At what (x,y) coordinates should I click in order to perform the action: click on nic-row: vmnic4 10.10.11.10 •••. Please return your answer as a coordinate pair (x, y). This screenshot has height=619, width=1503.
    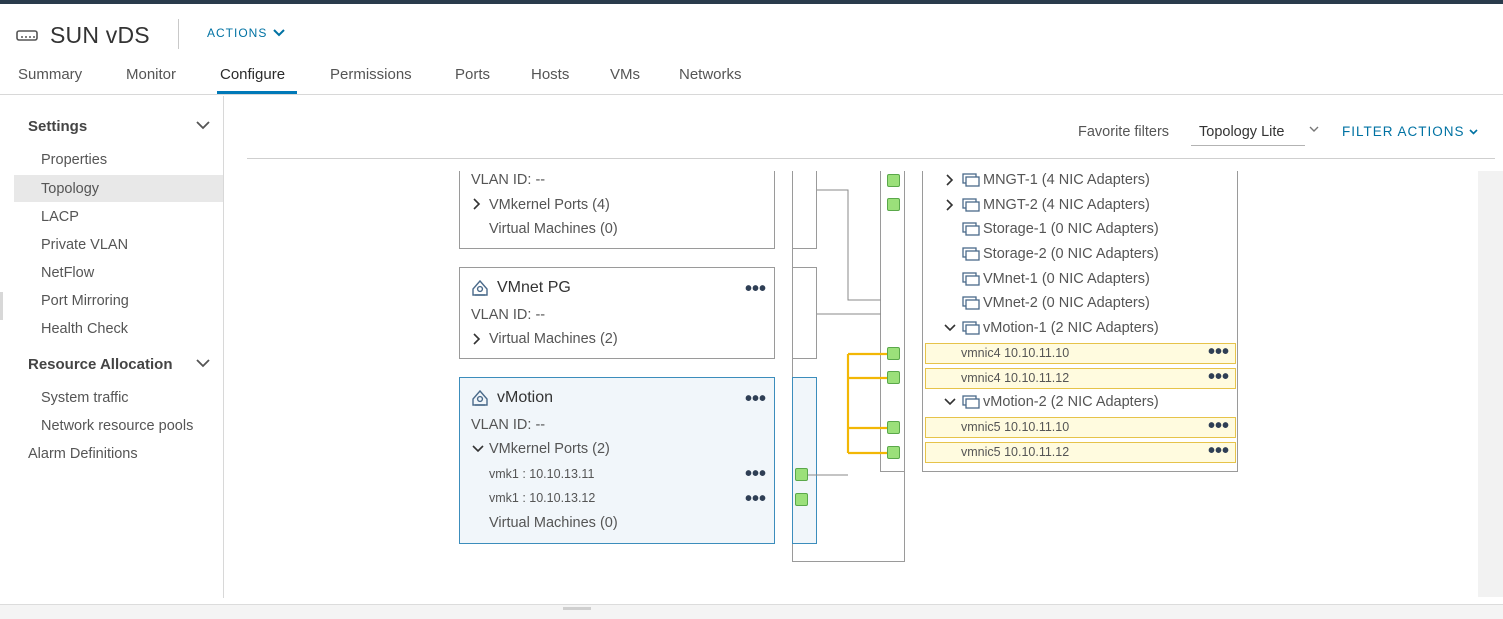
    Looking at the image, I should click on (1080, 353).